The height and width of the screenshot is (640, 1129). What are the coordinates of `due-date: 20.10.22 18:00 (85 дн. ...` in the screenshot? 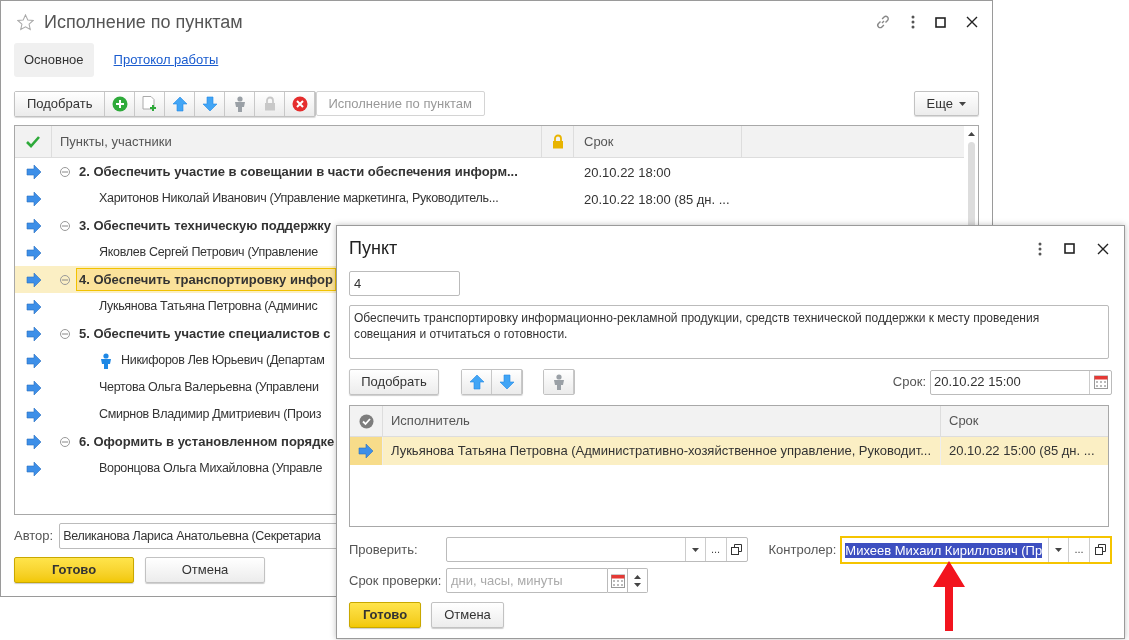 It's located at (657, 199).